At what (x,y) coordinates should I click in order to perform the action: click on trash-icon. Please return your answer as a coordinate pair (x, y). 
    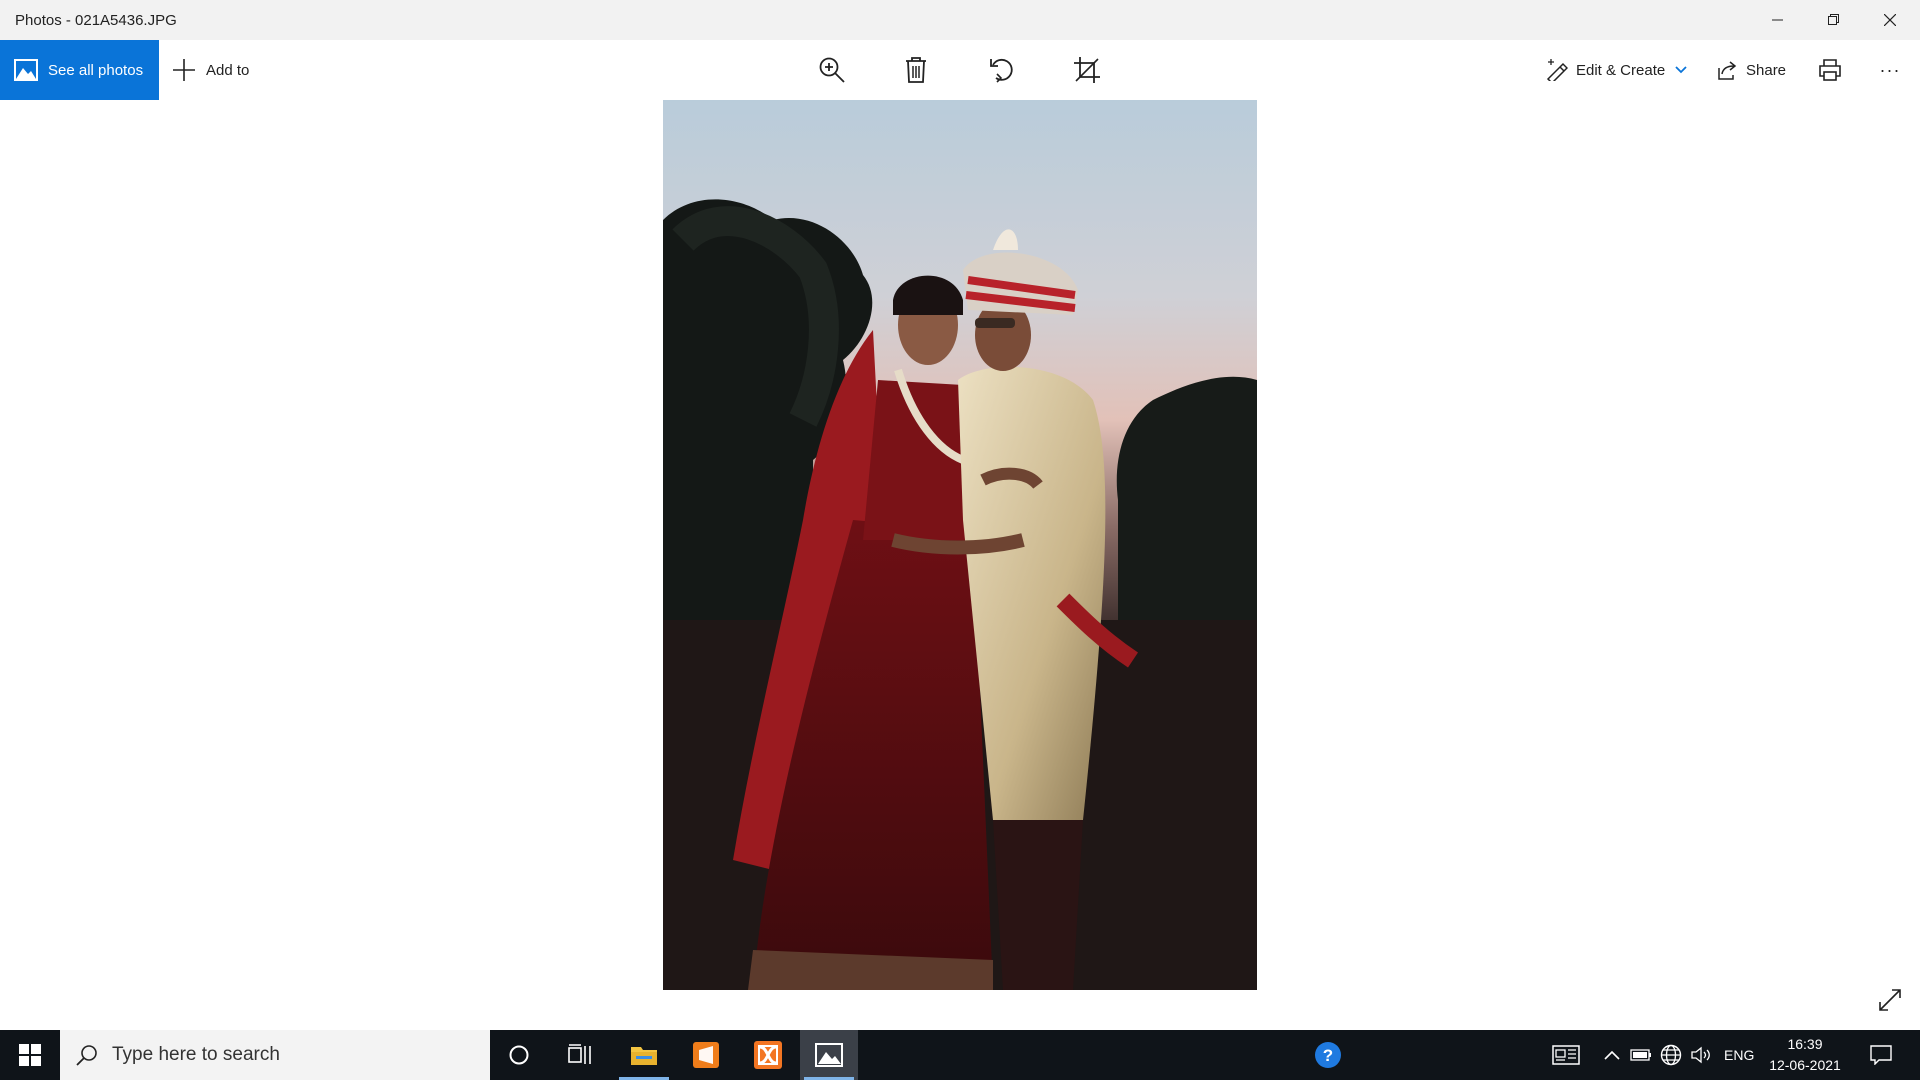
    Looking at the image, I should click on (916, 70).